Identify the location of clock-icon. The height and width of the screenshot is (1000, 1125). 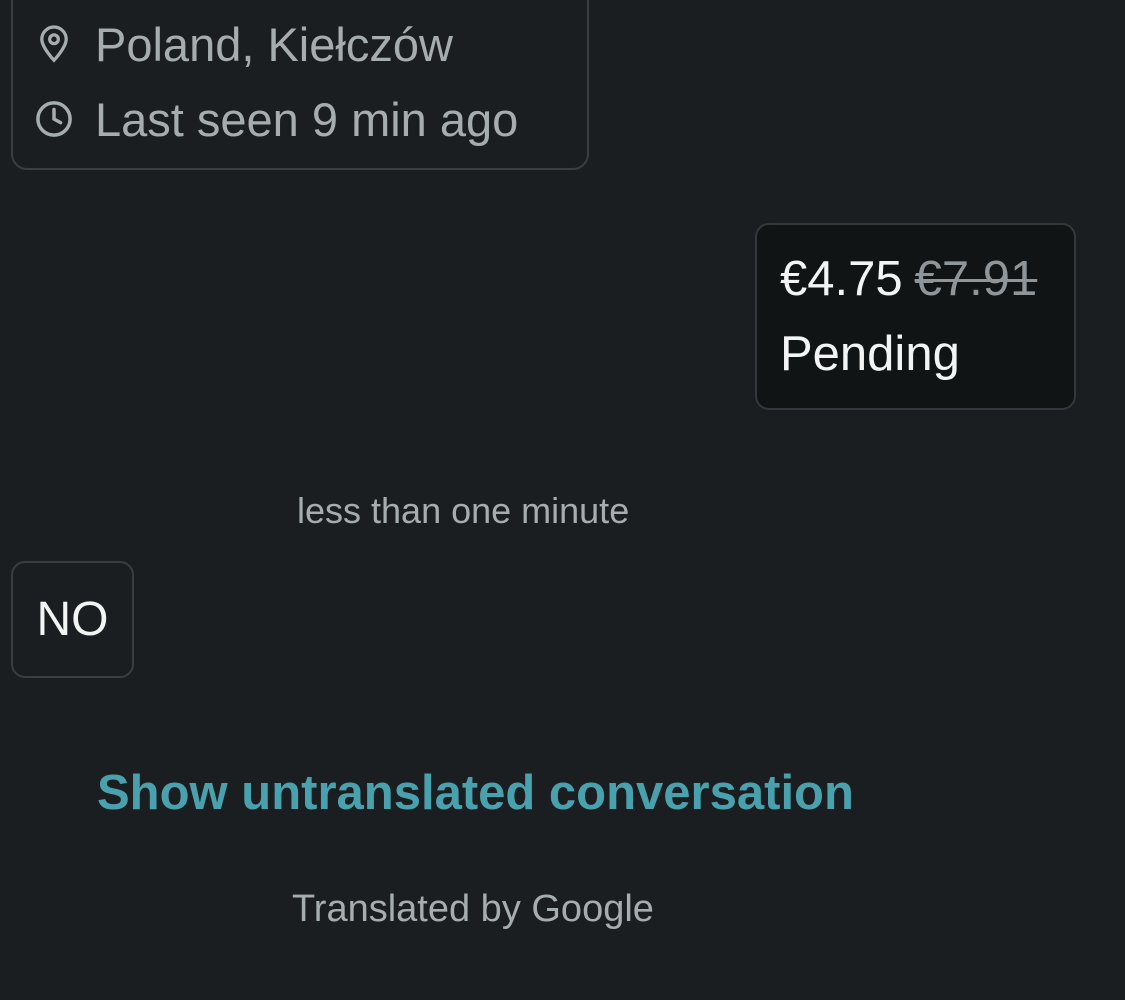
(54, 119).